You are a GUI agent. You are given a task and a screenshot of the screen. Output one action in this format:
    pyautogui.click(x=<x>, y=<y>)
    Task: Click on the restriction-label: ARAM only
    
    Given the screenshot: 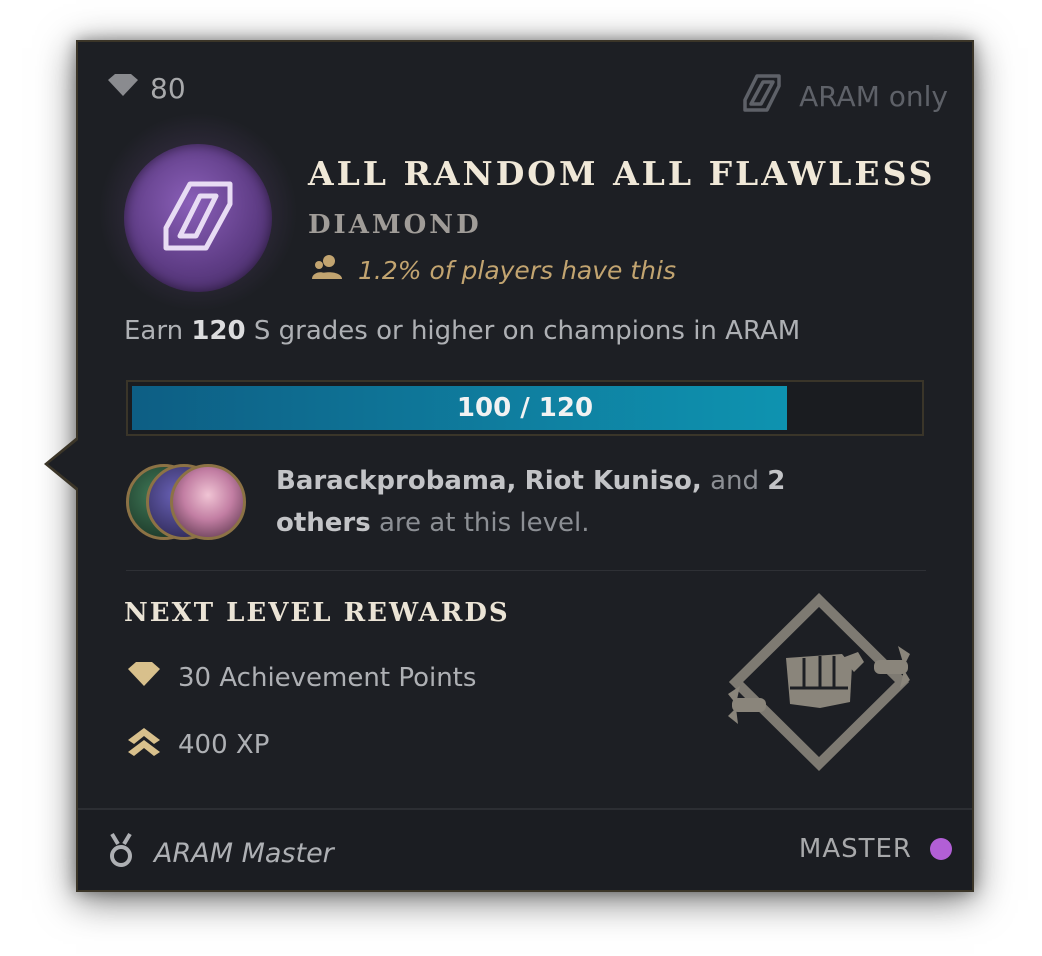 What is the action you would take?
    pyautogui.click(x=843, y=96)
    